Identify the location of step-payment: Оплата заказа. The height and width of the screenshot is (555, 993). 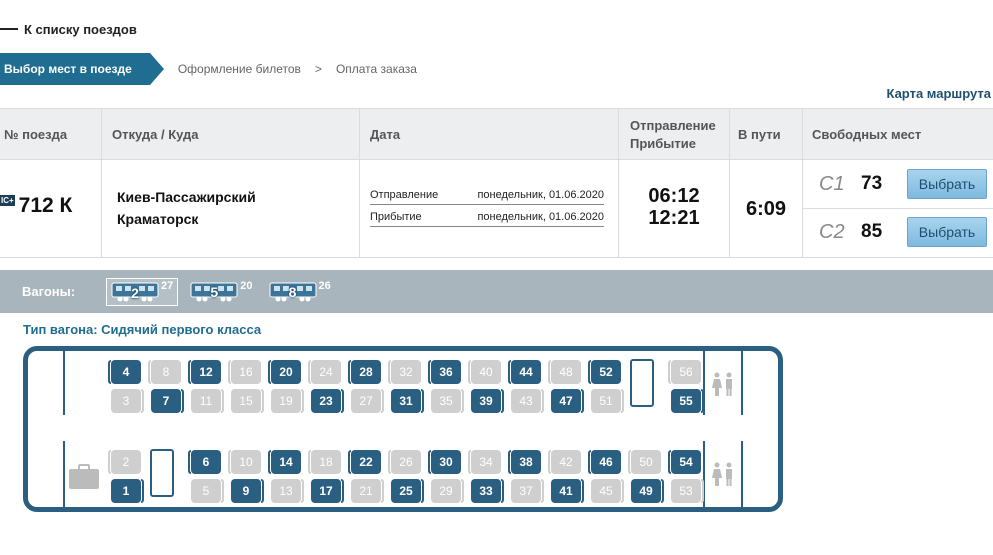
(376, 69).